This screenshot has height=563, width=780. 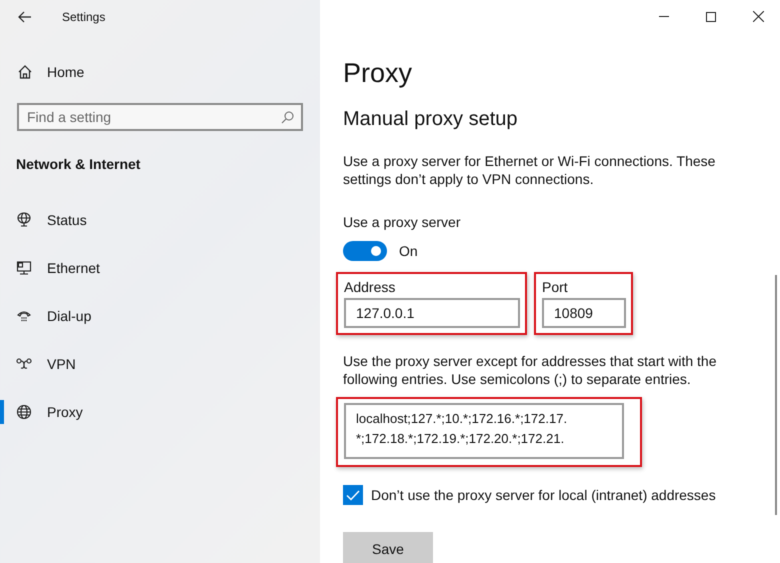 What do you see at coordinates (160, 316) in the screenshot?
I see `nav-item: Dial-up` at bounding box center [160, 316].